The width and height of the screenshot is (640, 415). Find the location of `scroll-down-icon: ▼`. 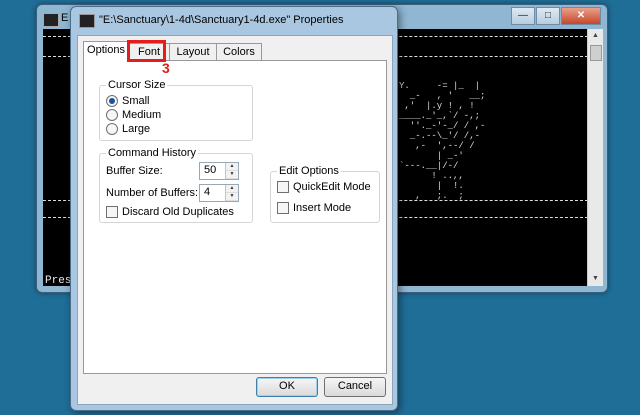

scroll-down-icon: ▼ is located at coordinates (595, 279).